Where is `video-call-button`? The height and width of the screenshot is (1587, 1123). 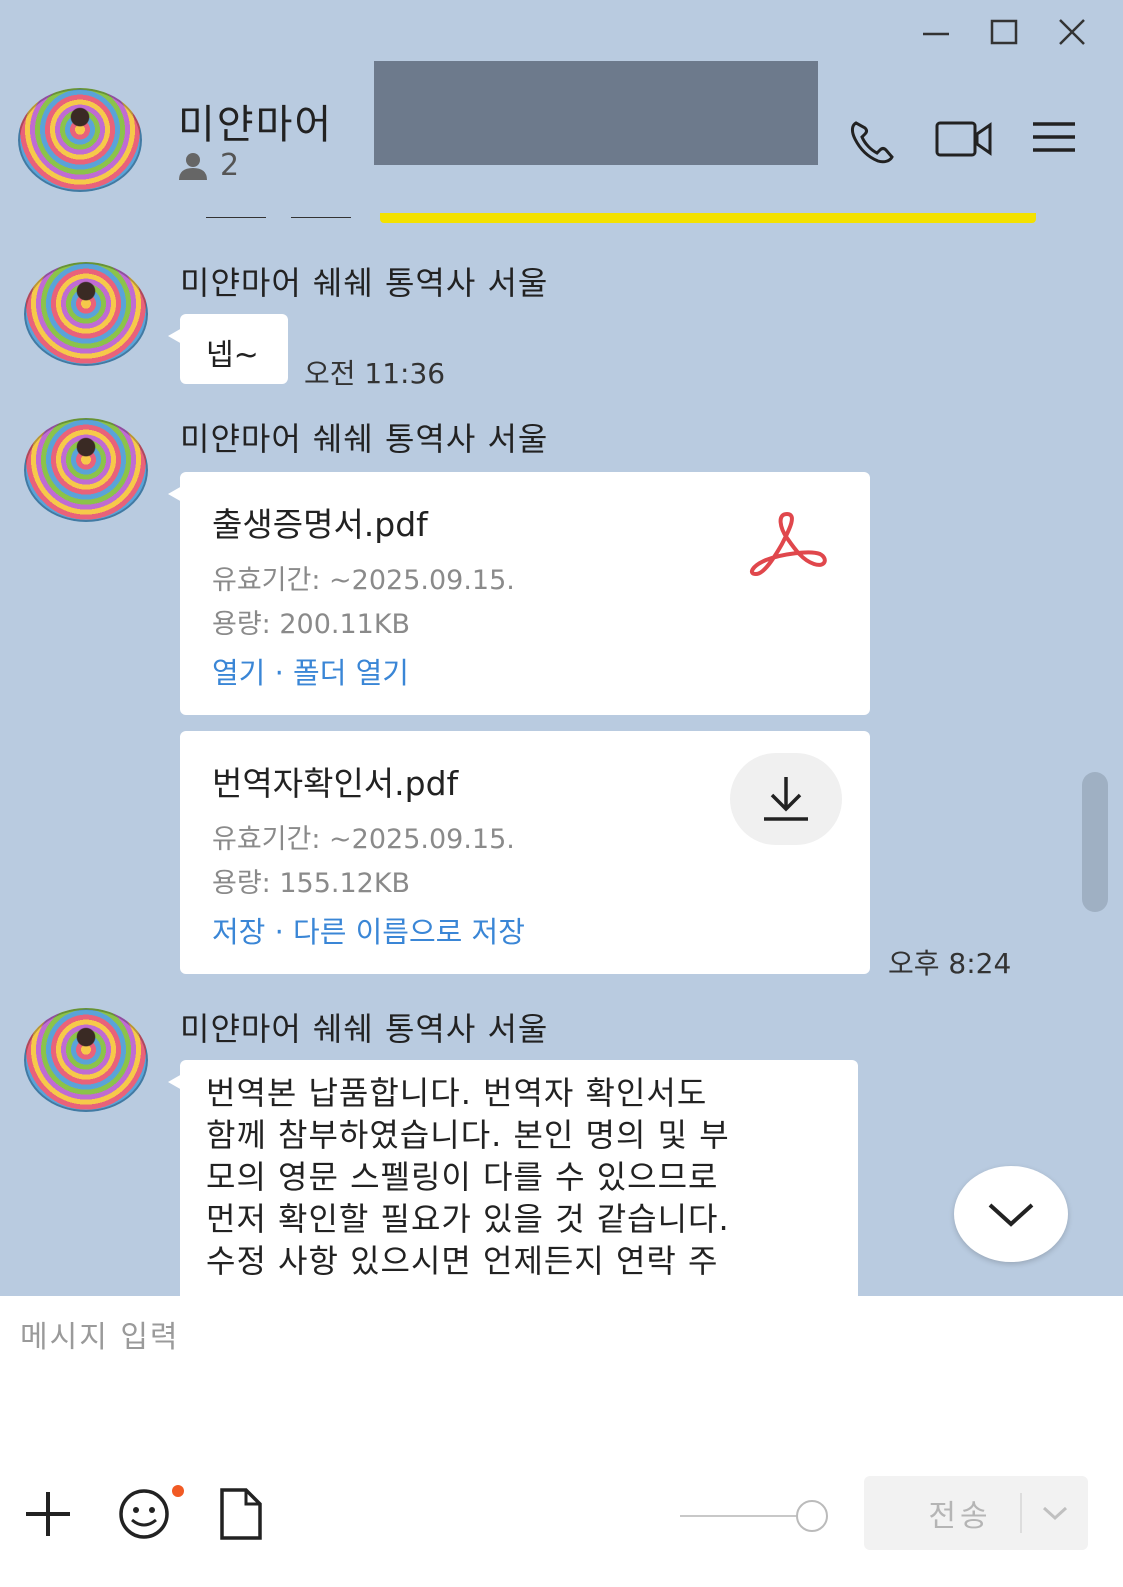 video-call-button is located at coordinates (964, 139).